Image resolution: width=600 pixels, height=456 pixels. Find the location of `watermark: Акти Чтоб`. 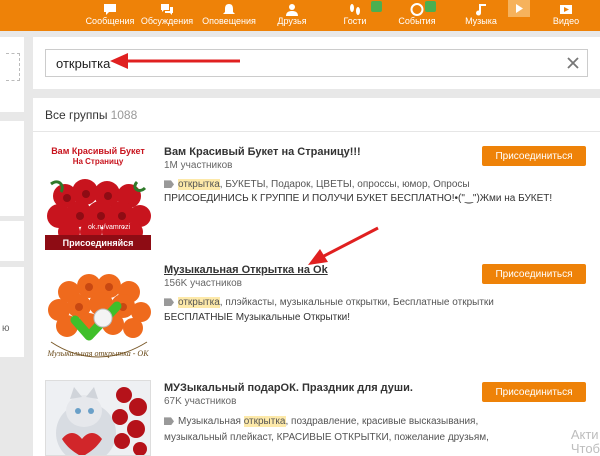

watermark: Акти Чтоб is located at coordinates (585, 441).